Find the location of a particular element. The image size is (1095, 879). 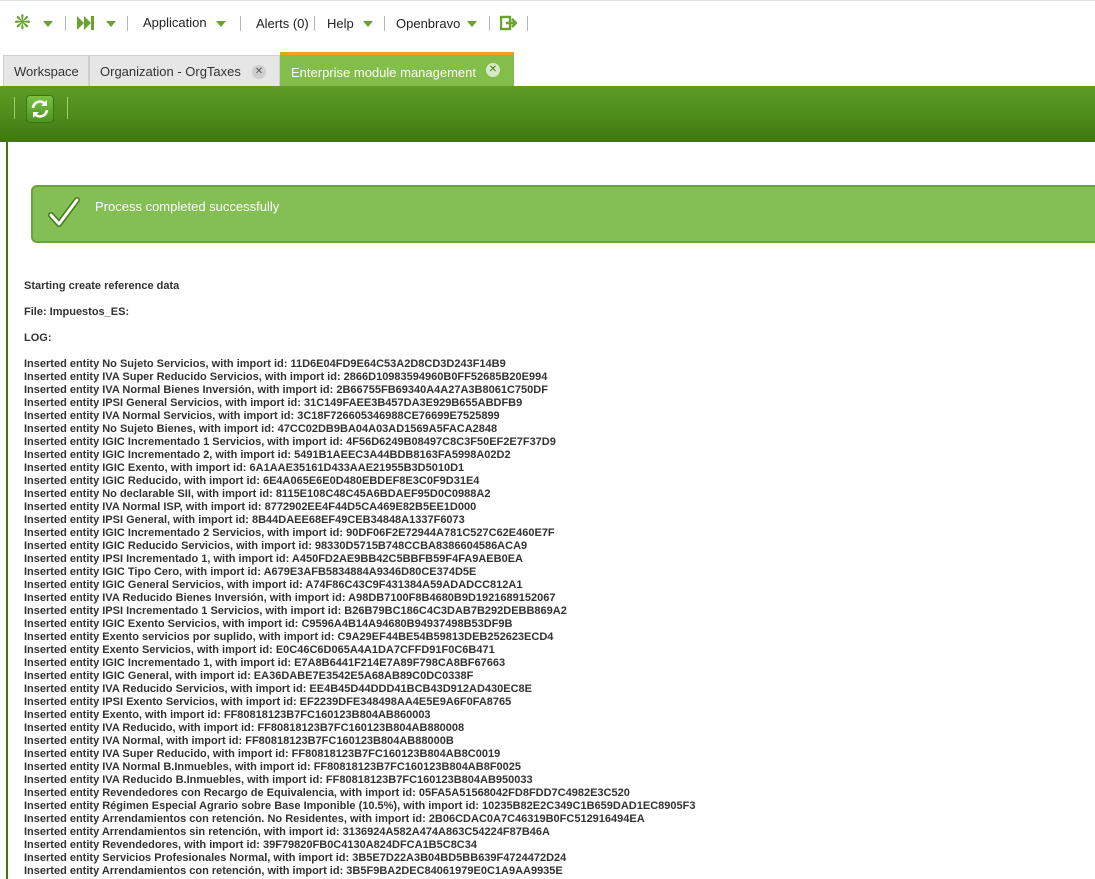

log-file: File: Impuestos_ES: is located at coordinates (77, 312).